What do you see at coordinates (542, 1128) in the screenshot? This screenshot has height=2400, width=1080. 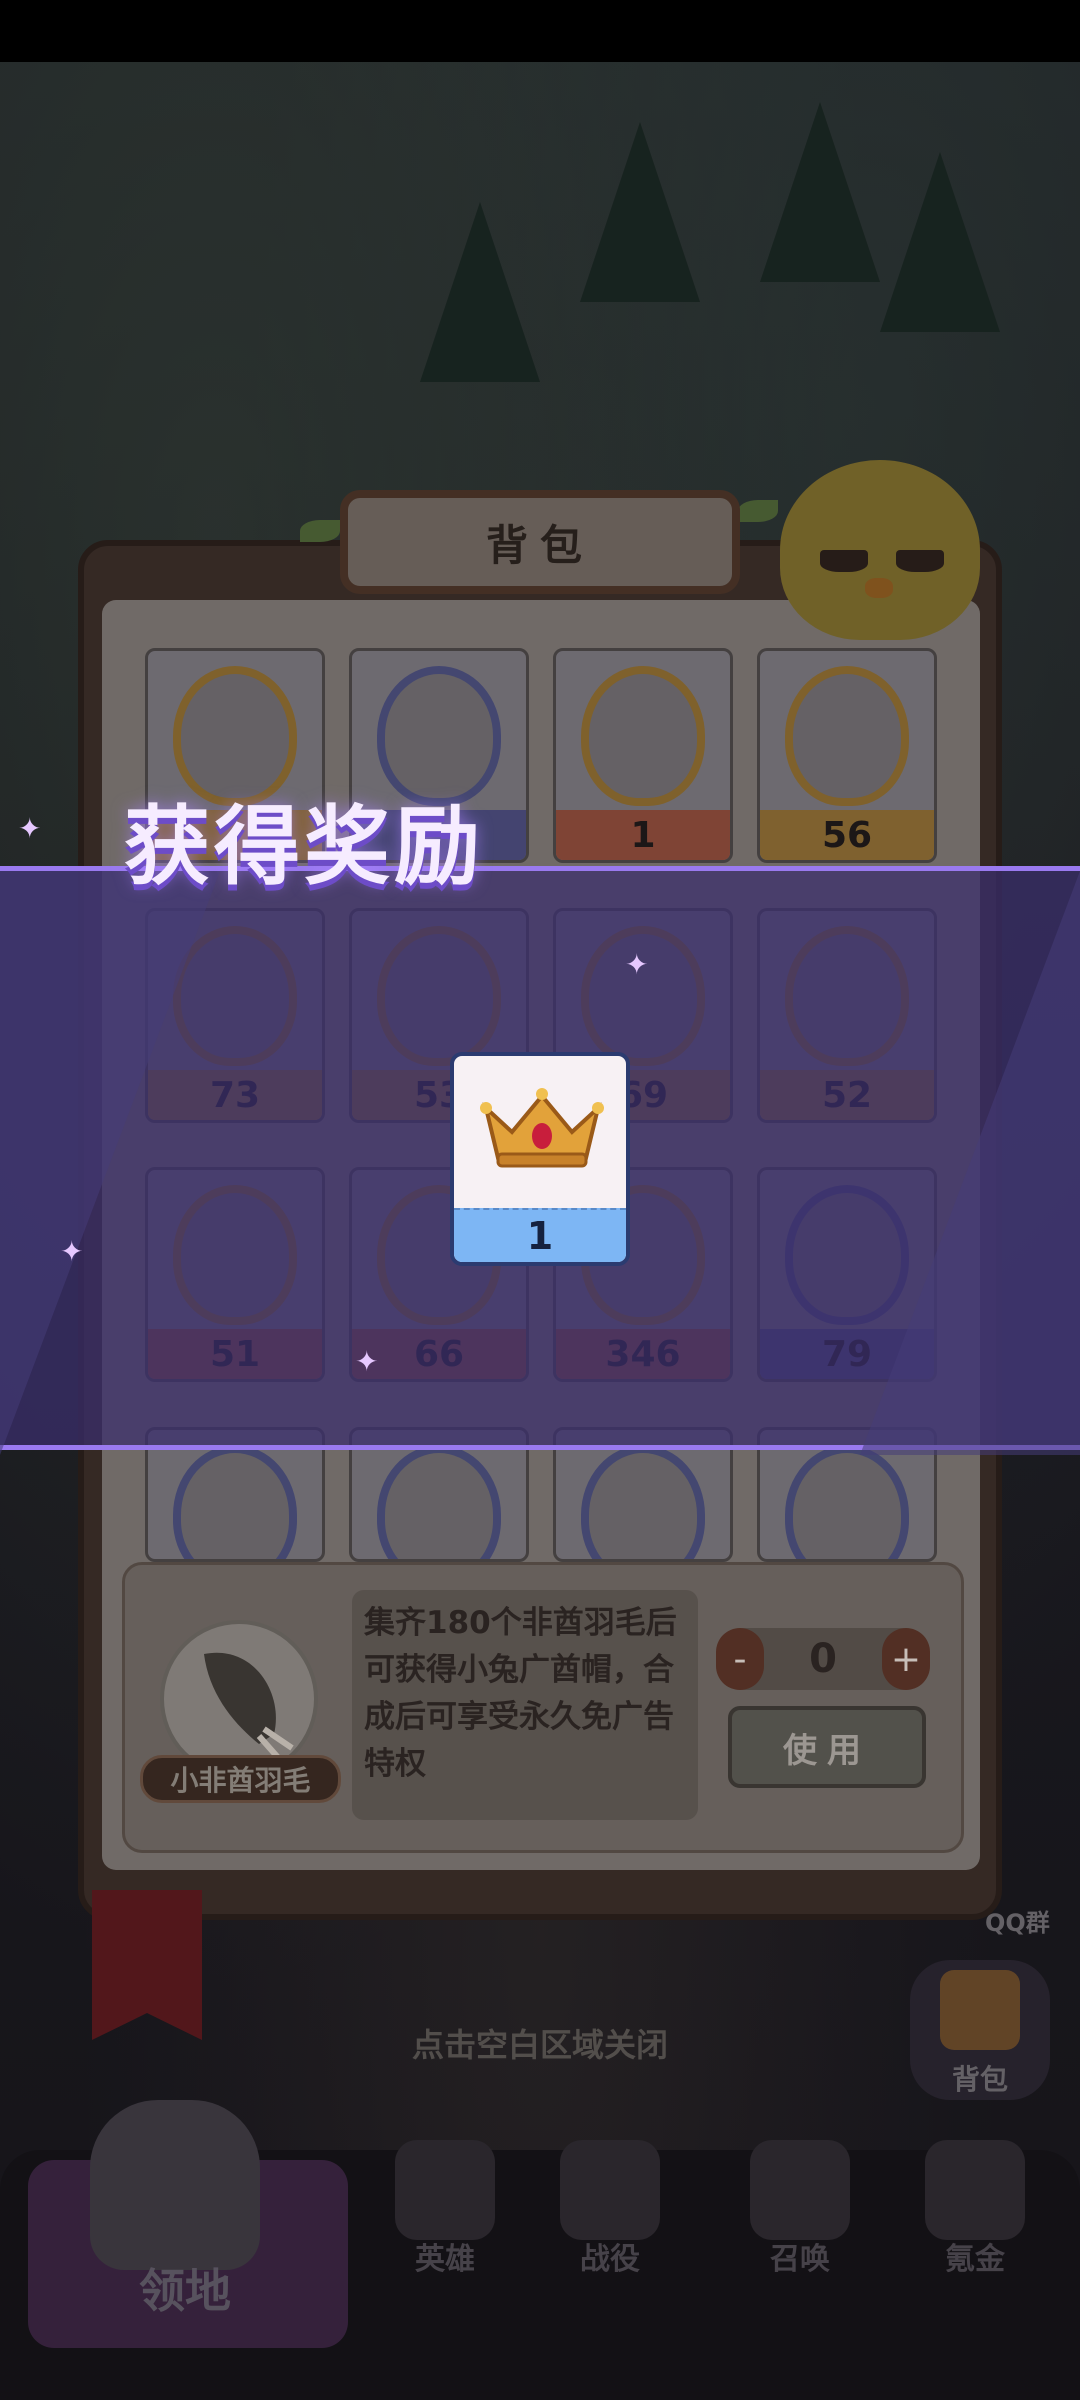 I see `crown-icon` at bounding box center [542, 1128].